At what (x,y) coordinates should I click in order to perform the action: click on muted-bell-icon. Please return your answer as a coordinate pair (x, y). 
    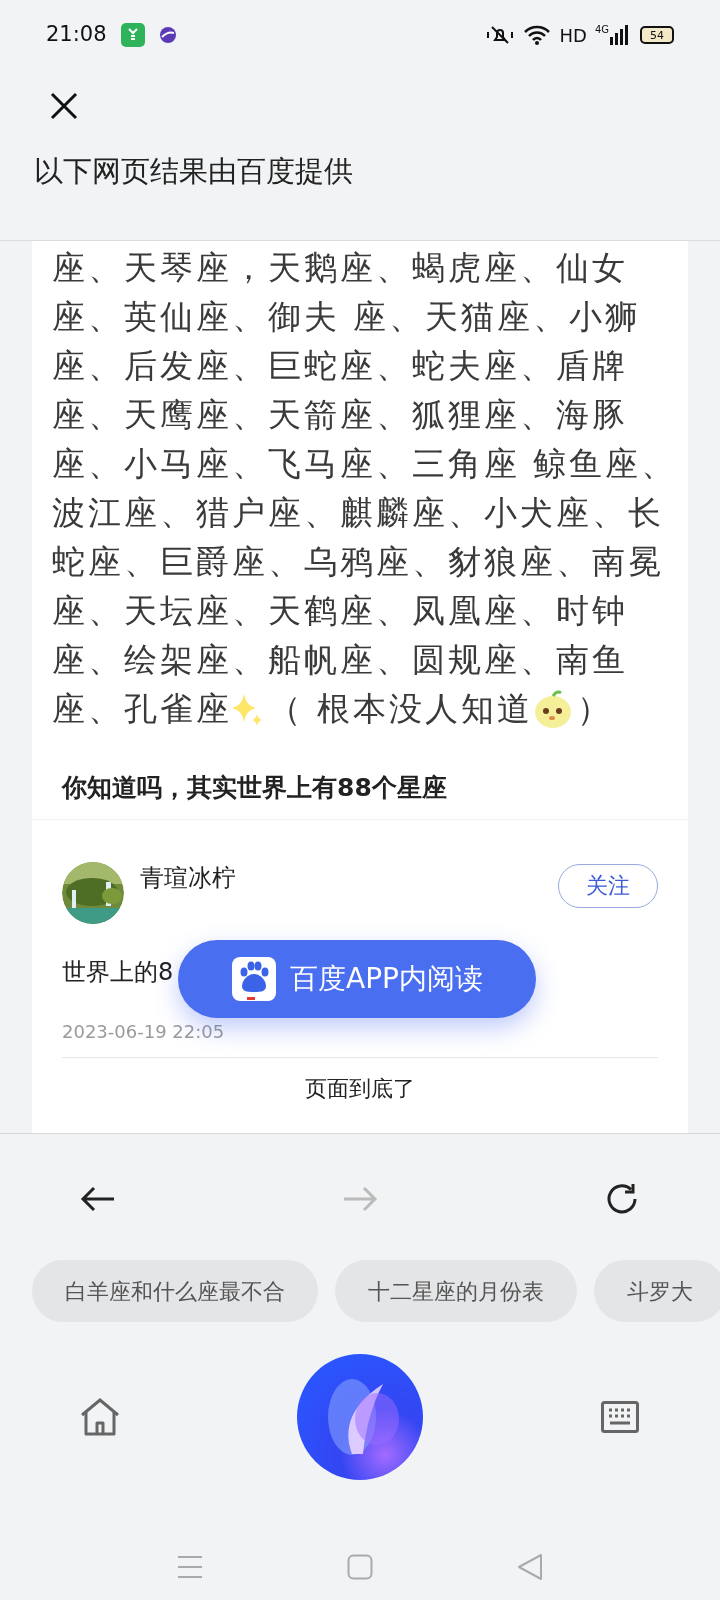
    Looking at the image, I should click on (500, 35).